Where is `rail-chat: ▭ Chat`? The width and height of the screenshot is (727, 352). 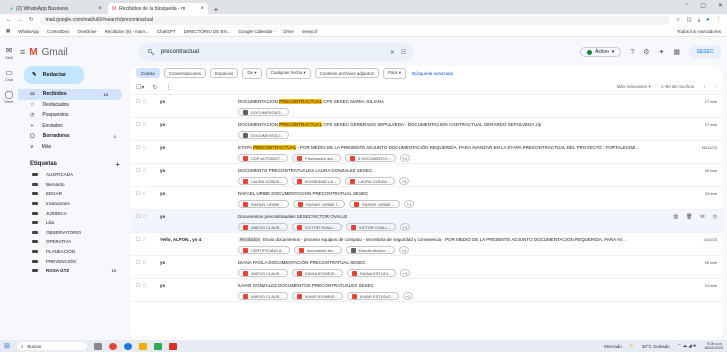
rail-chat: ▭ Chat is located at coordinates (9, 75).